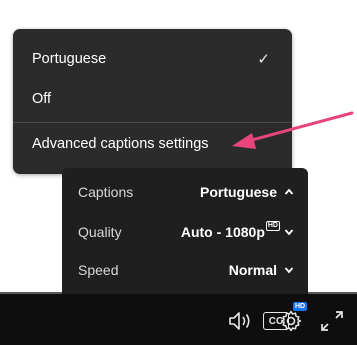 This screenshot has height=345, width=357. What do you see at coordinates (98, 270) in the screenshot?
I see `settings-row-name: Speed` at bounding box center [98, 270].